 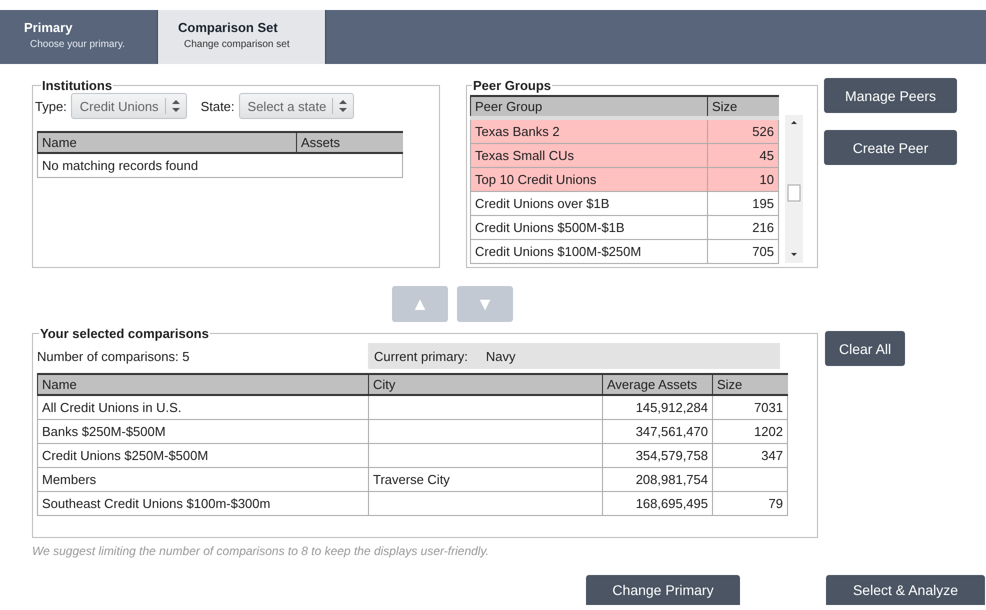 I want to click on table-cell: Texas Small CUs, so click(x=589, y=156).